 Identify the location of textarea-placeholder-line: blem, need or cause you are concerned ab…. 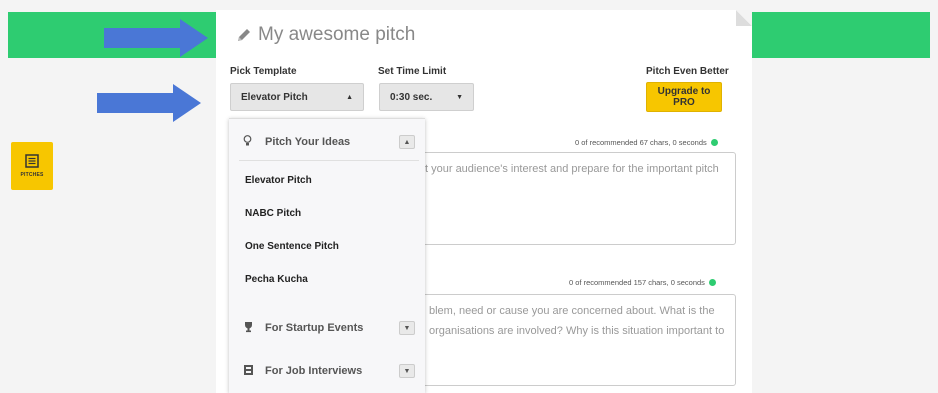
(572, 311).